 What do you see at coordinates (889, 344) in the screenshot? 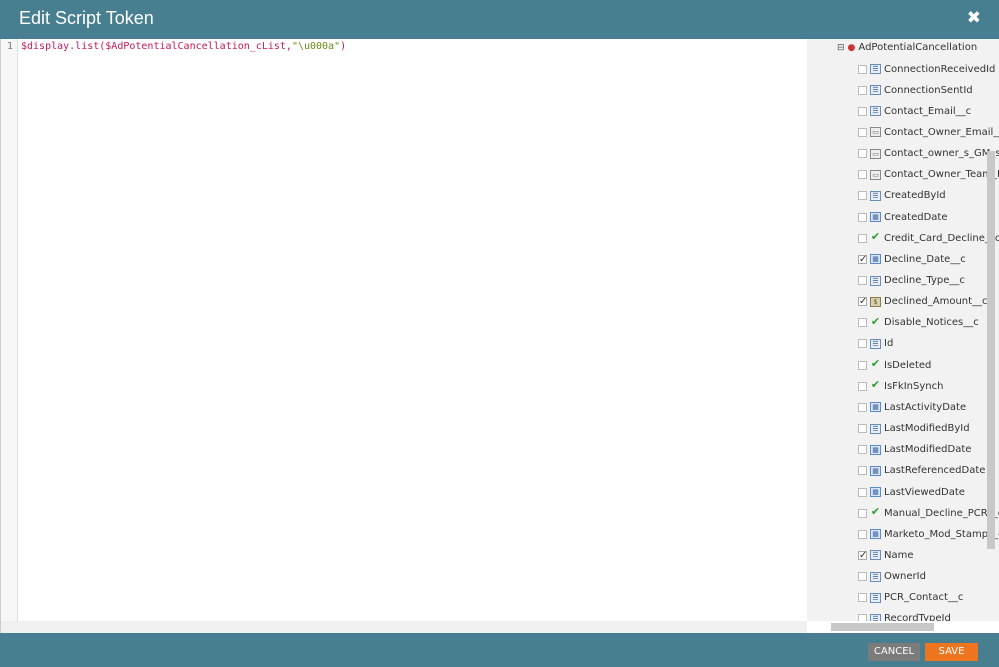
I see `field-label: Id` at bounding box center [889, 344].